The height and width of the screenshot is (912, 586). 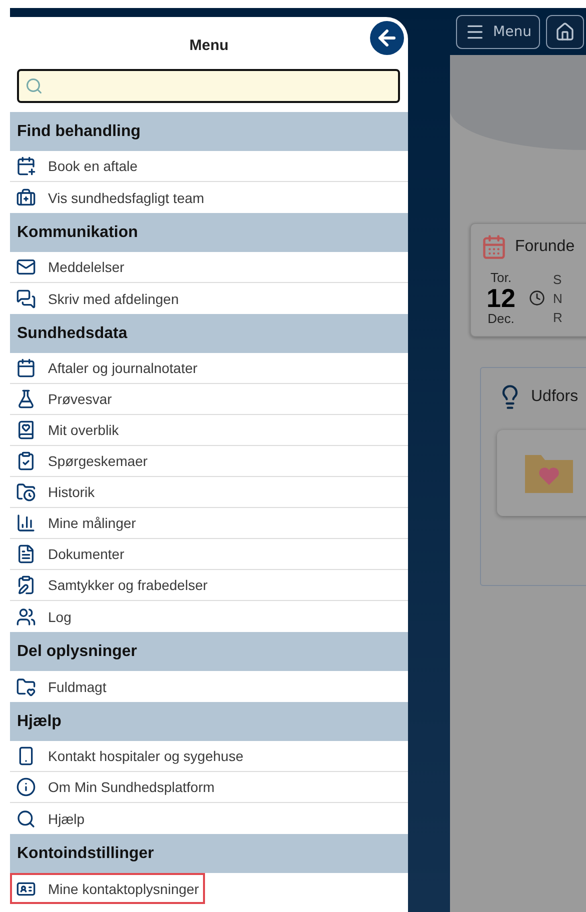 I want to click on envelope-icon, so click(x=26, y=267).